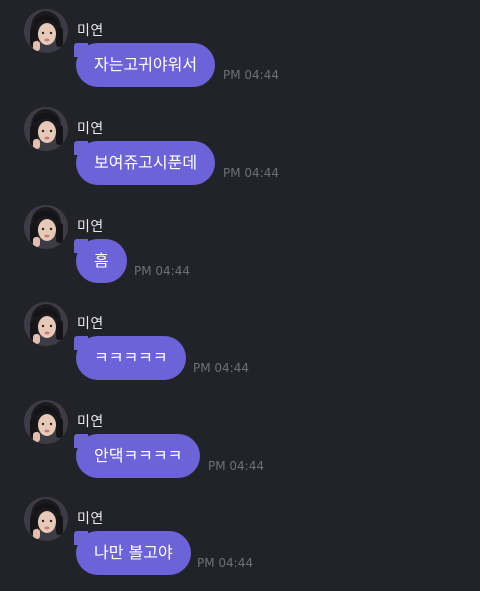 This screenshot has width=480, height=591. Describe the element at coordinates (144, 163) in the screenshot. I see `message-bubble: 보여쥬고시푼데` at that location.